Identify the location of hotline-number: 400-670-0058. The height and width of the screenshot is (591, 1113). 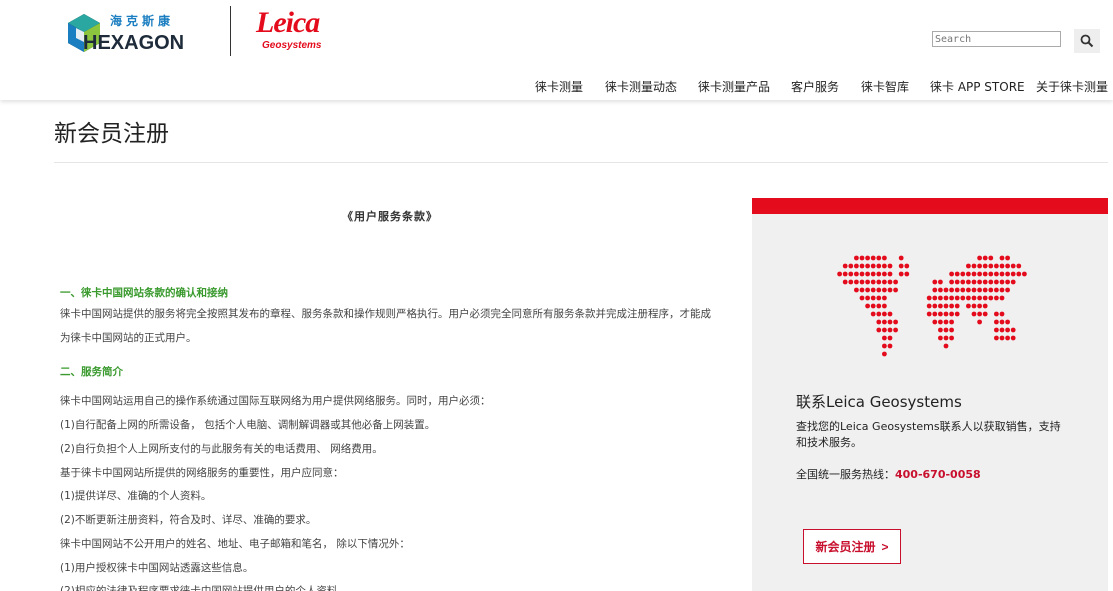
(938, 474).